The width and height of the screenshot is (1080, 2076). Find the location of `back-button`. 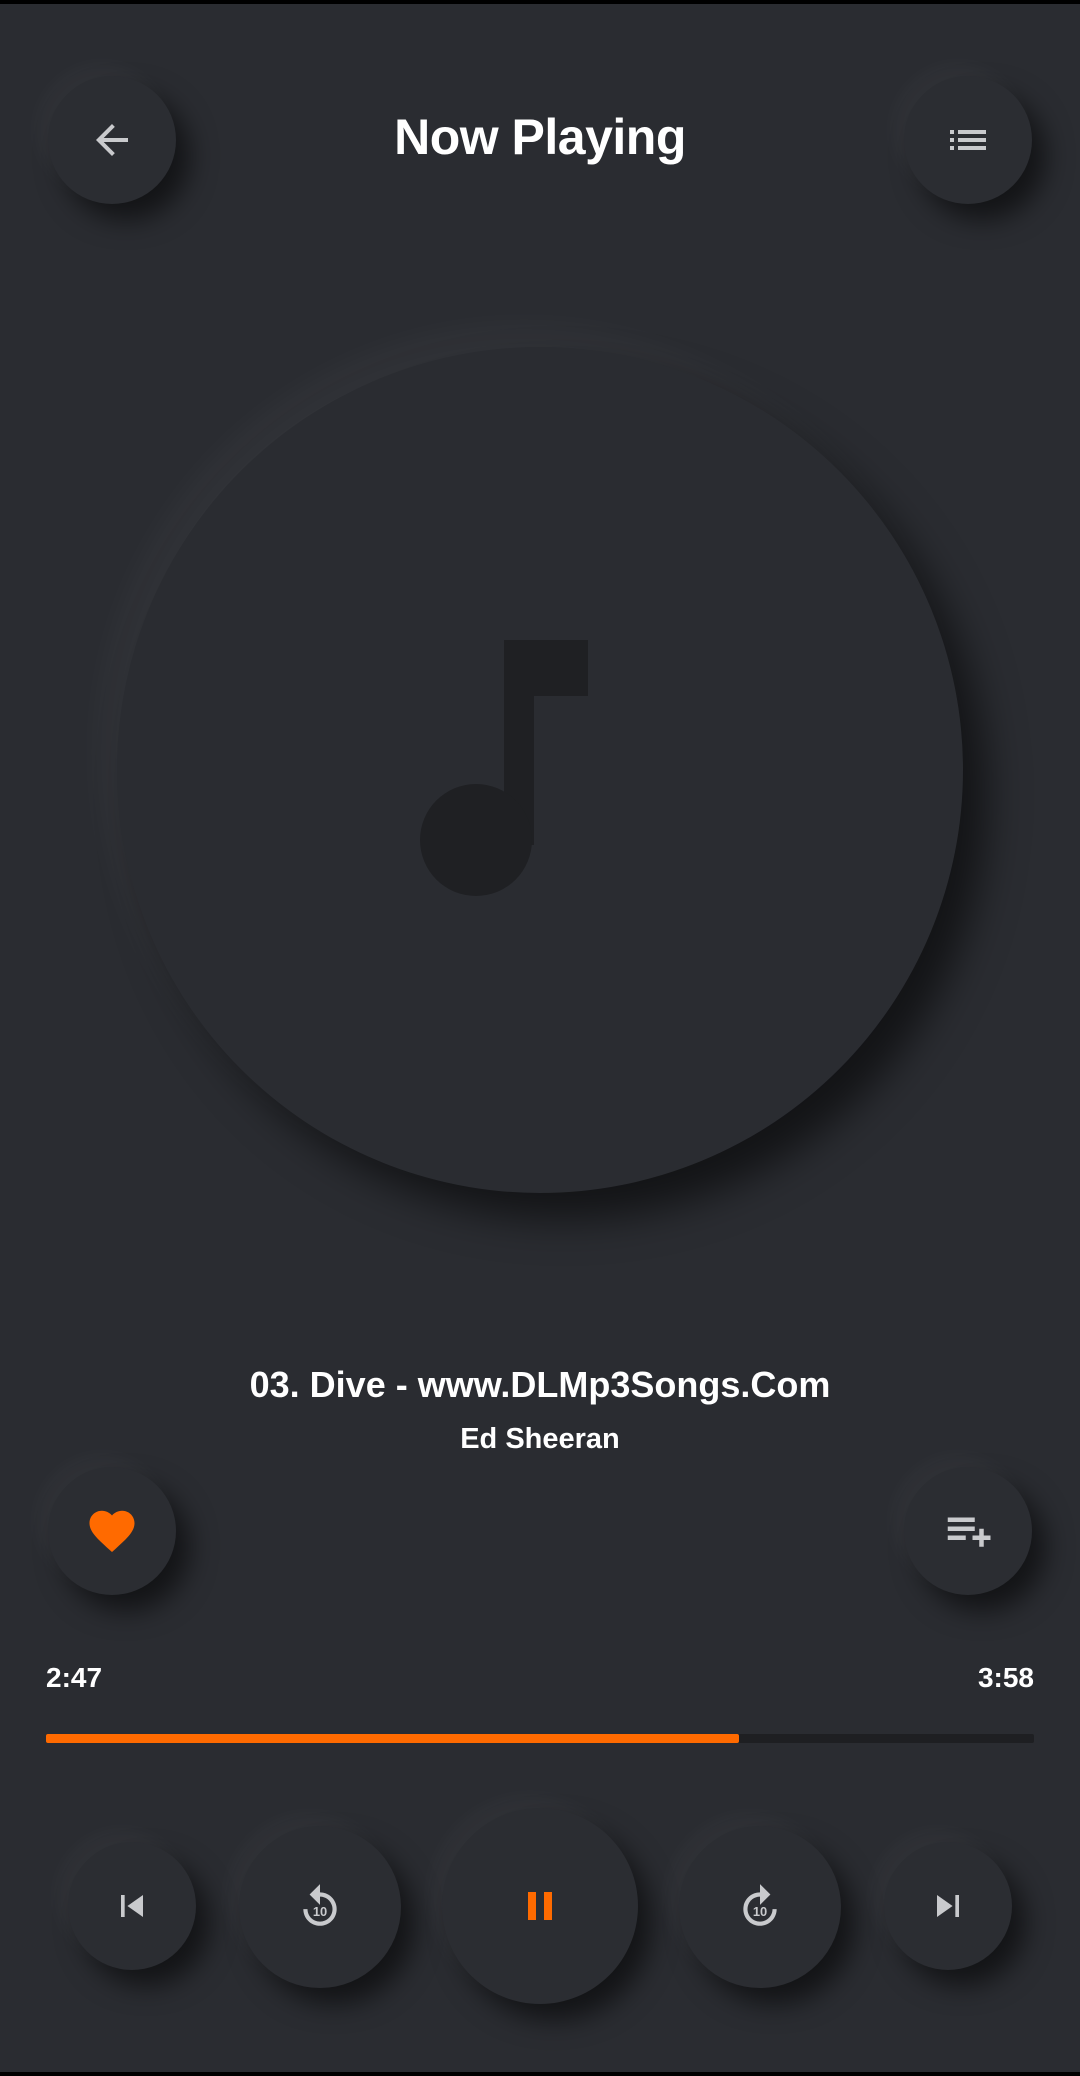

back-button is located at coordinates (112, 140).